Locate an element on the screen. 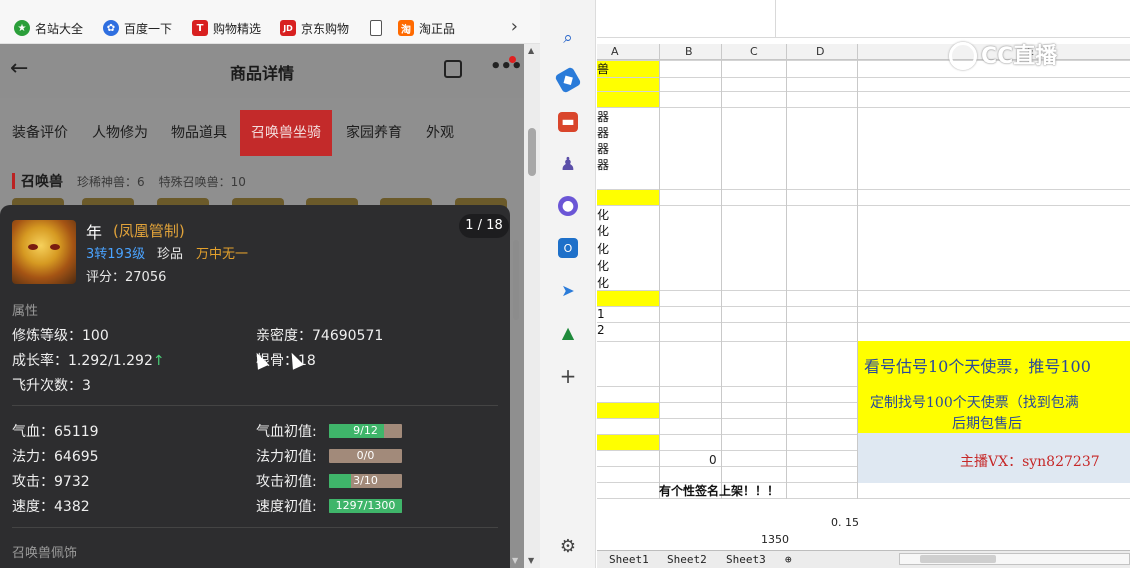  column-header: B is located at coordinates (689, 51).